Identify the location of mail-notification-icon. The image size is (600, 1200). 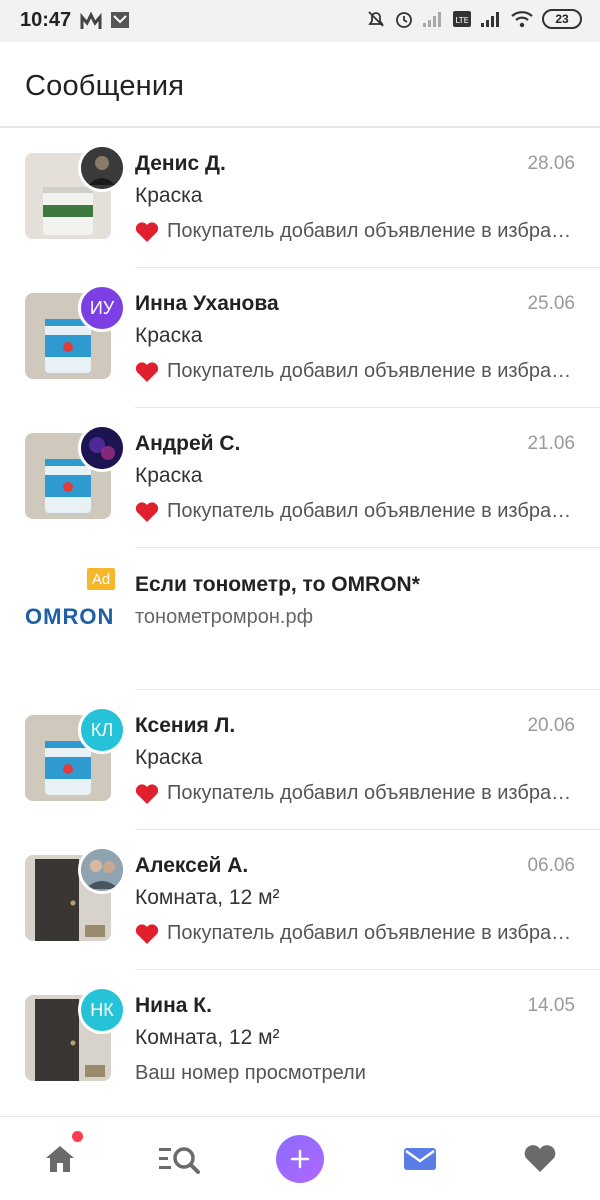
(120, 20).